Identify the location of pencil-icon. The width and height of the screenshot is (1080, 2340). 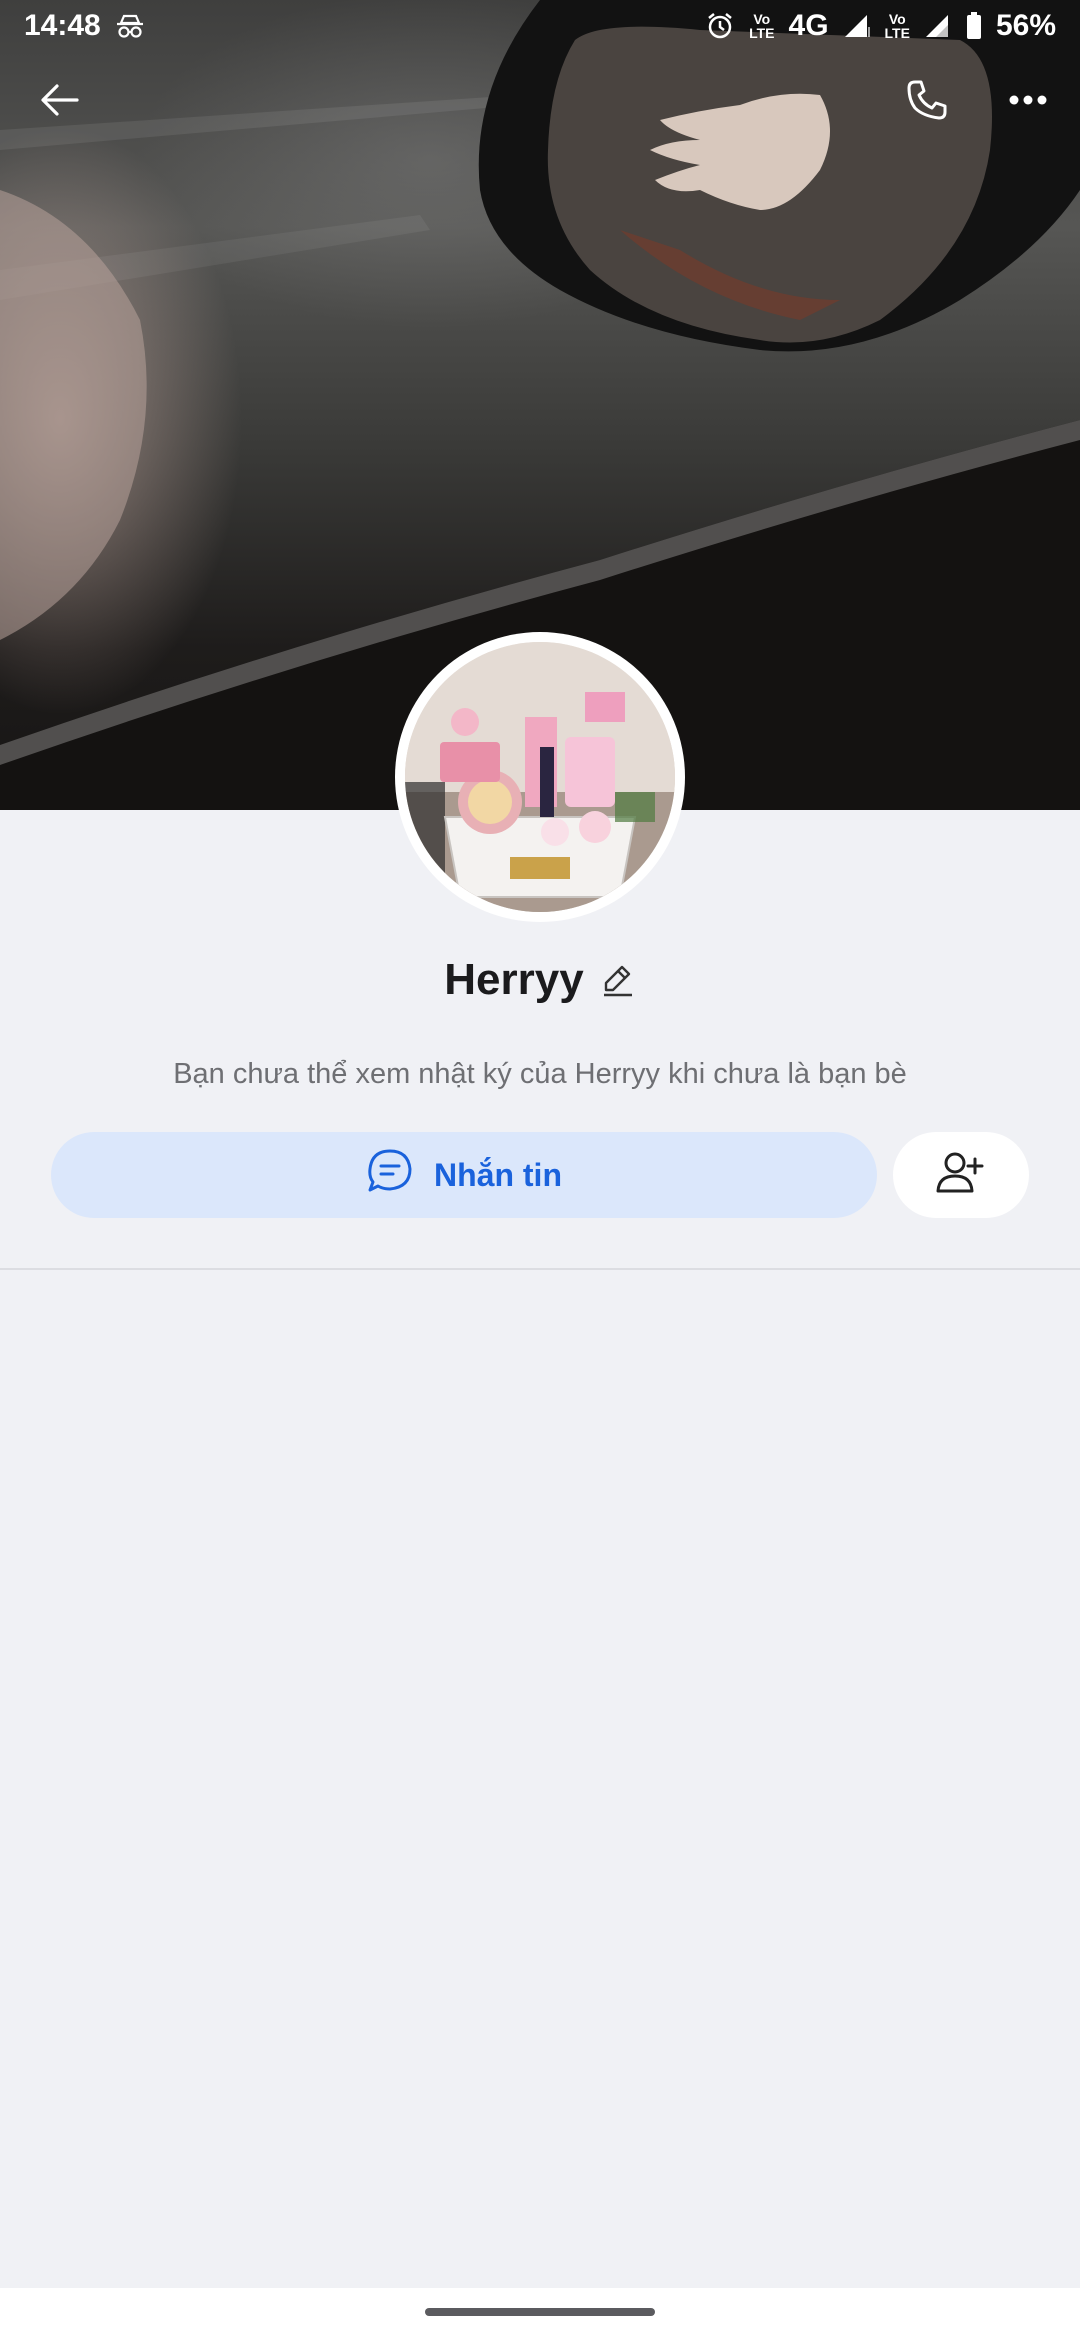
(618, 980).